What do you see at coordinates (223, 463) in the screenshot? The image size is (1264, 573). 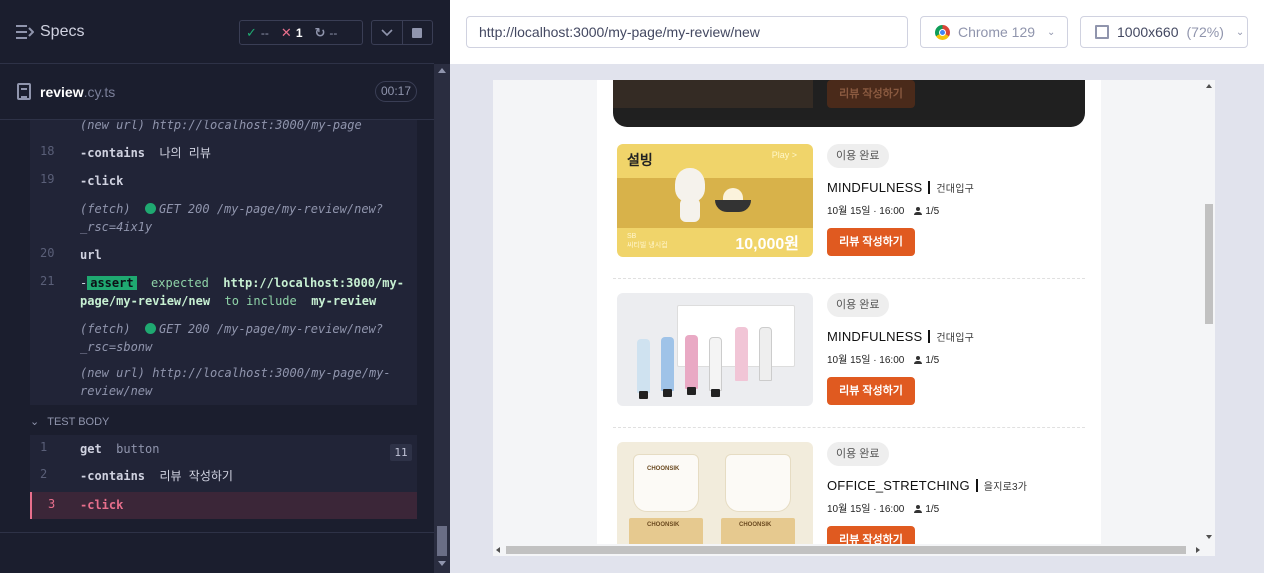 I see `test-body-commands: 1 get button 11 2 -contains 리뷰 작성하기` at bounding box center [223, 463].